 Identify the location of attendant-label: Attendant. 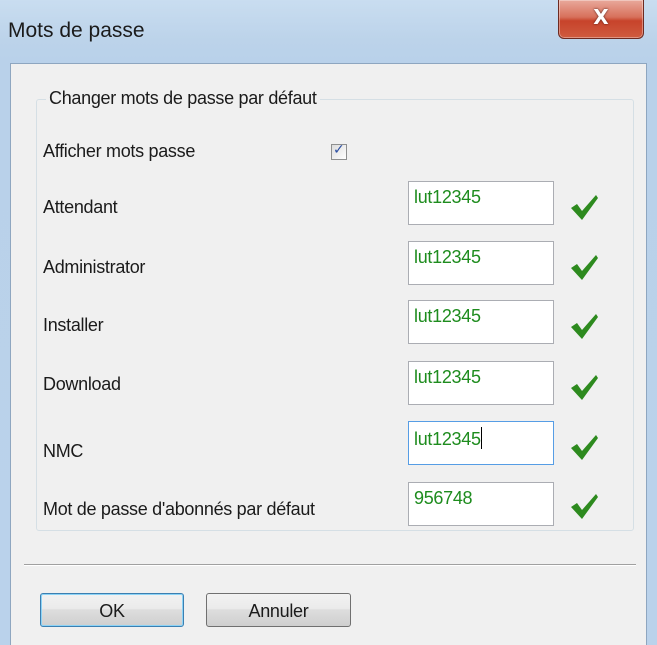
(80, 207).